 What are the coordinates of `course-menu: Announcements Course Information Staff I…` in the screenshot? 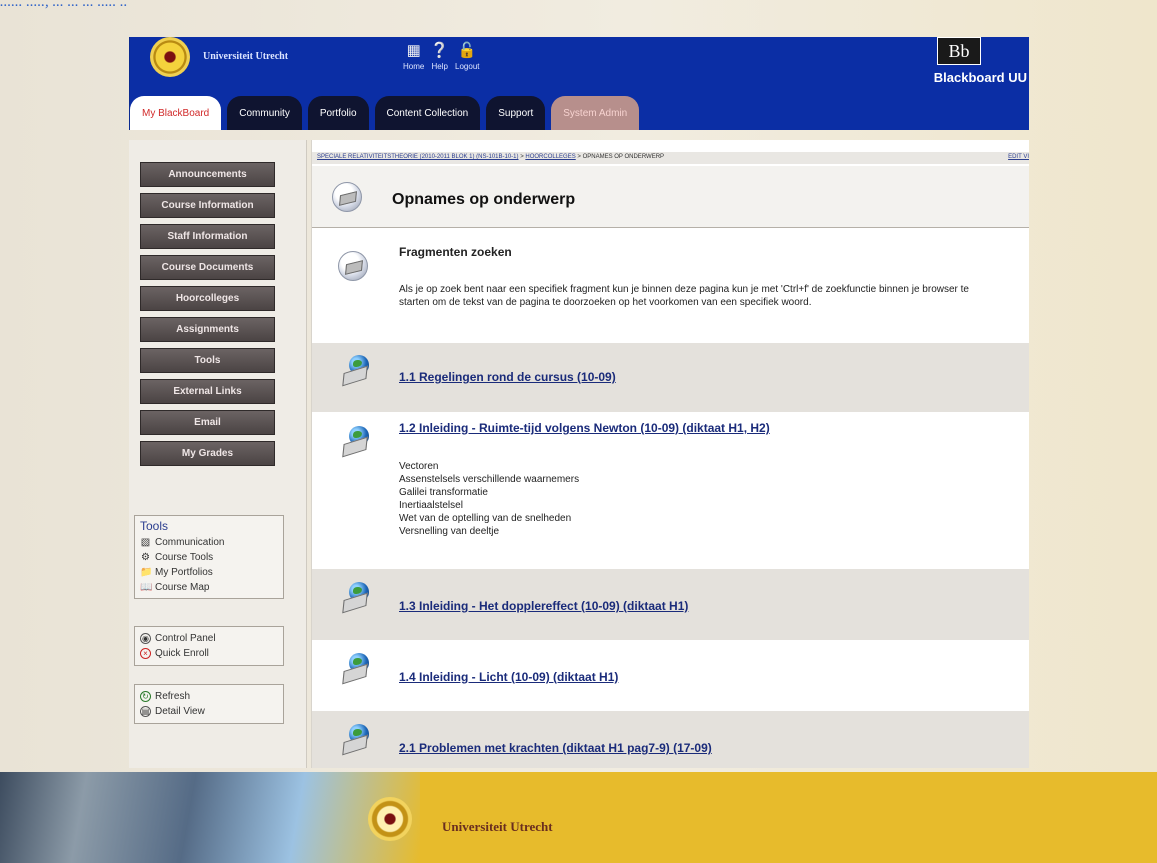 It's located at (218, 454).